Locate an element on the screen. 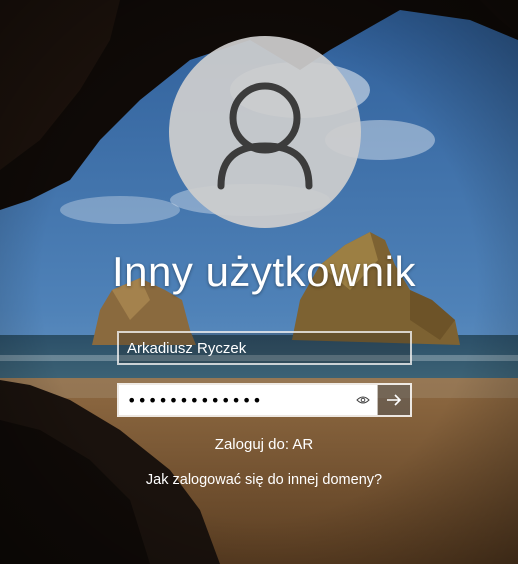 This screenshot has width=518, height=564. reveal-password-button is located at coordinates (363, 400).